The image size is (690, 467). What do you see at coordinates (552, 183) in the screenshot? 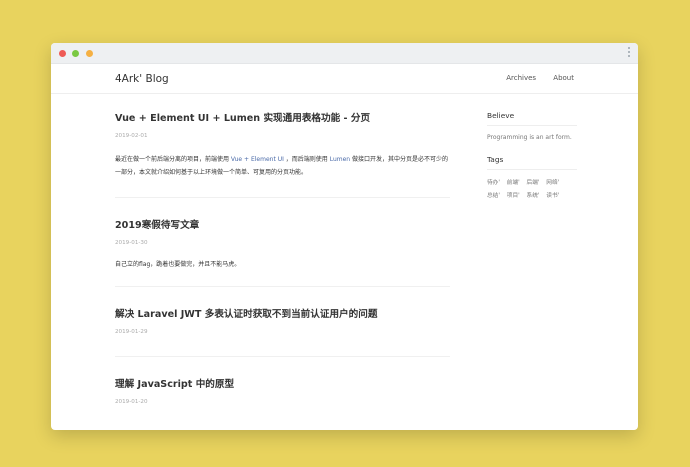
I see `tag-link: 网络'` at bounding box center [552, 183].